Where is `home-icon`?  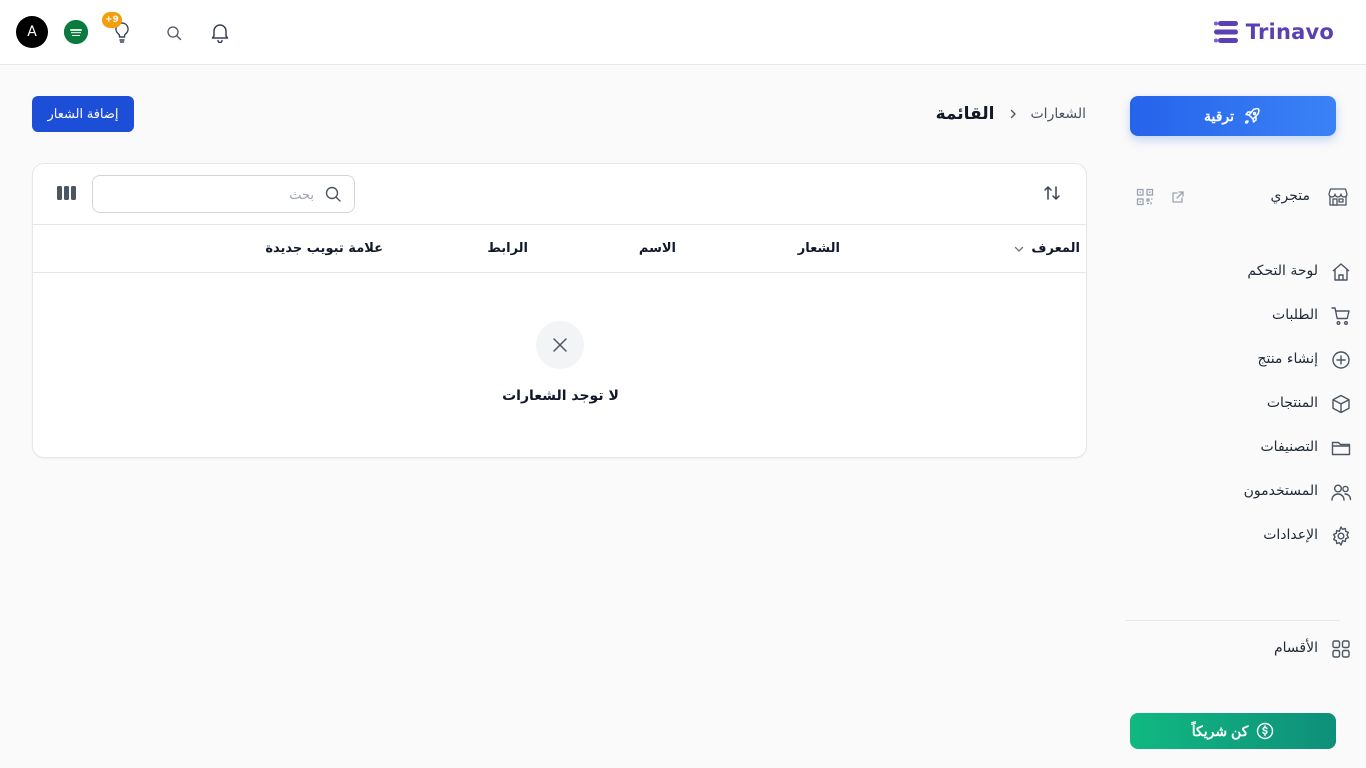
home-icon is located at coordinates (1341, 272).